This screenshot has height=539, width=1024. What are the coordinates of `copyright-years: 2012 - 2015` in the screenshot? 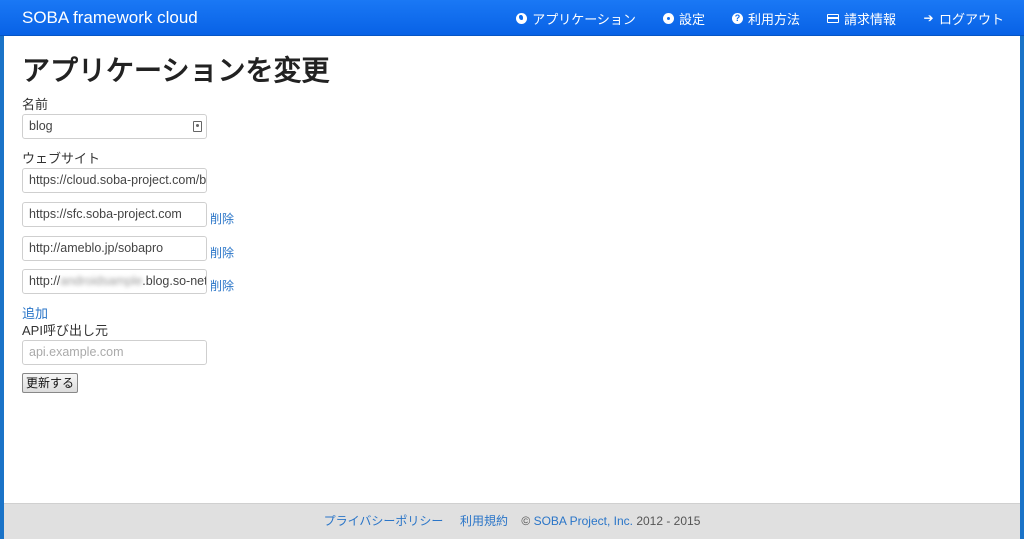 It's located at (668, 521).